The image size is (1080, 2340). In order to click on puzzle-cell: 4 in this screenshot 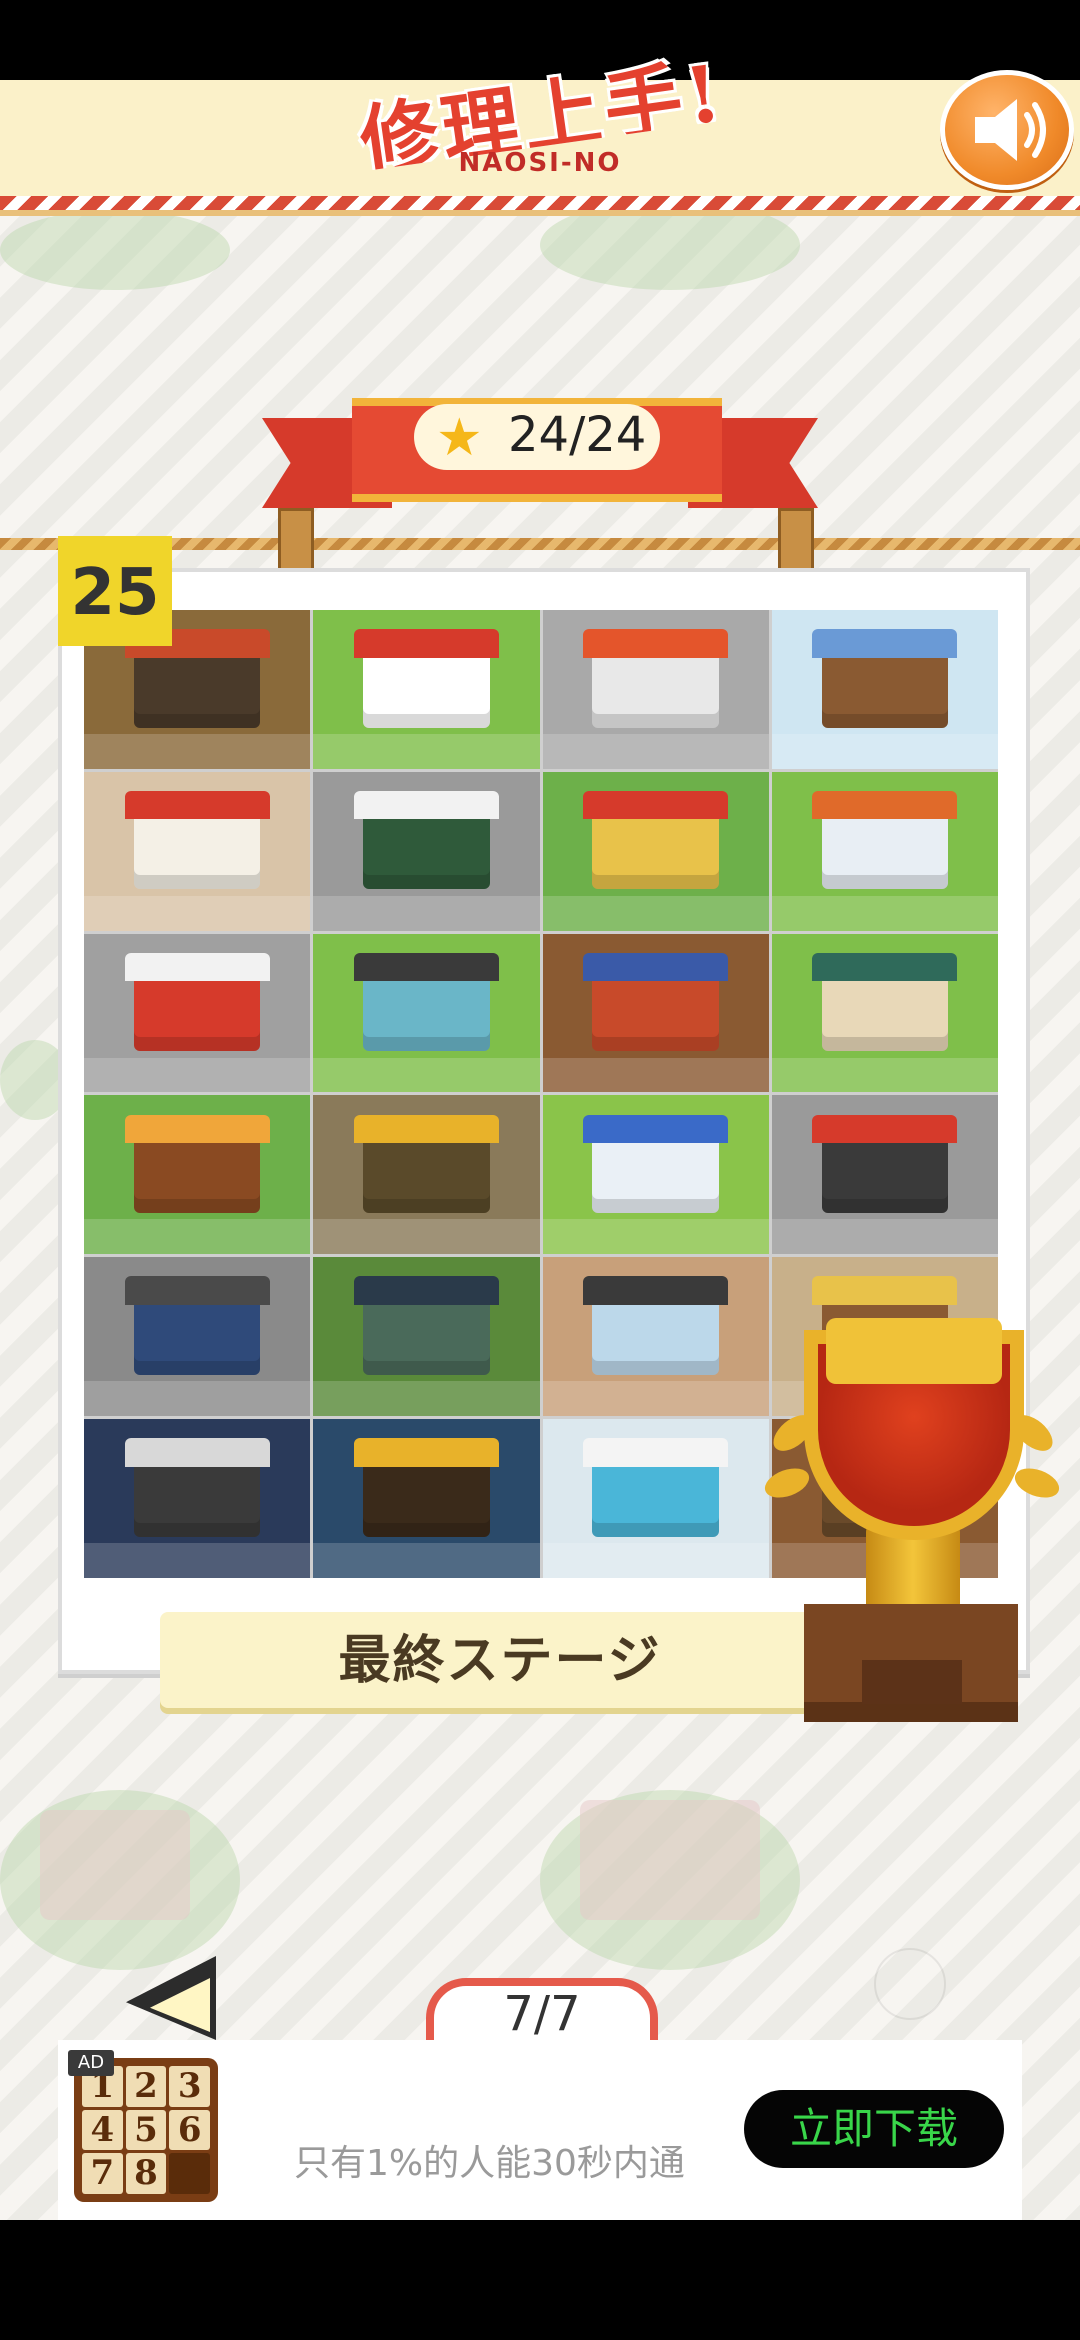, I will do `click(102, 2130)`.